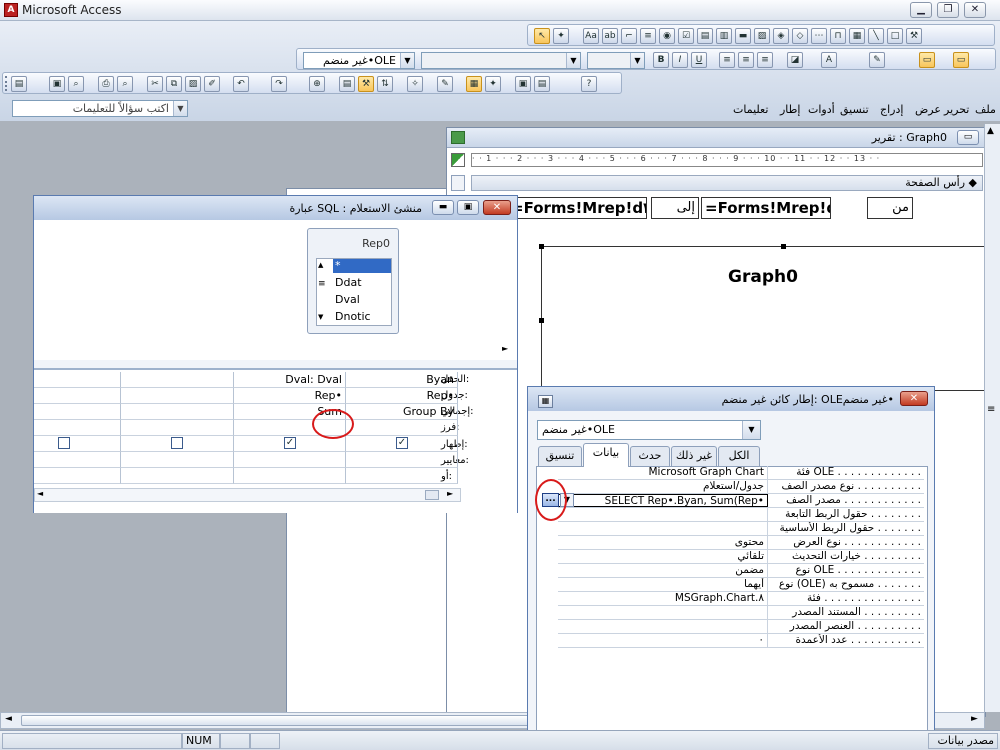 The width and height of the screenshot is (1000, 750). What do you see at coordinates (212, 84) in the screenshot?
I see `format-painter-icon: ✐` at bounding box center [212, 84].